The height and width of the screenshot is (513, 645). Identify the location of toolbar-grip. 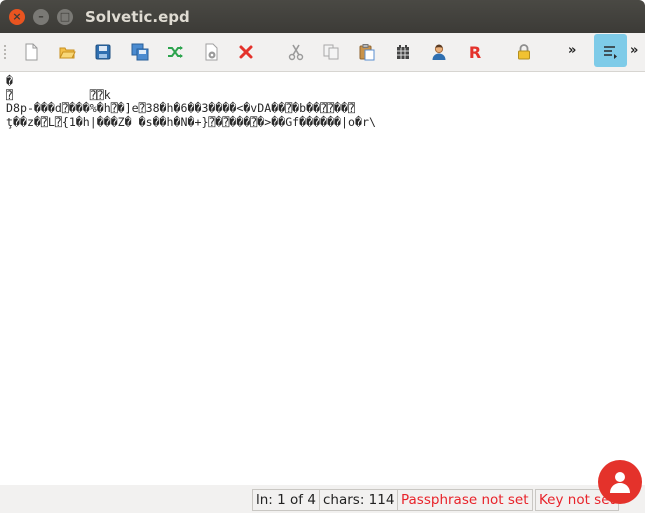
(6, 52).